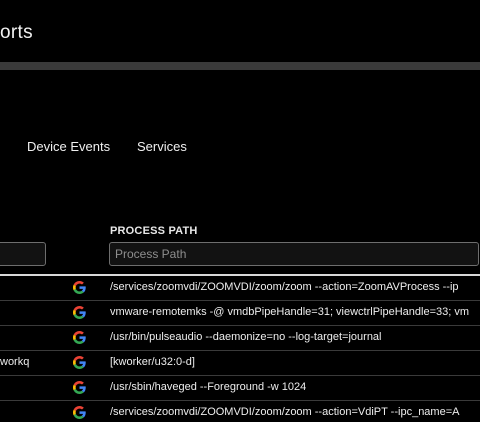 The image size is (480, 422). I want to click on process-path: [kworker/u32:0-d], so click(152, 362).